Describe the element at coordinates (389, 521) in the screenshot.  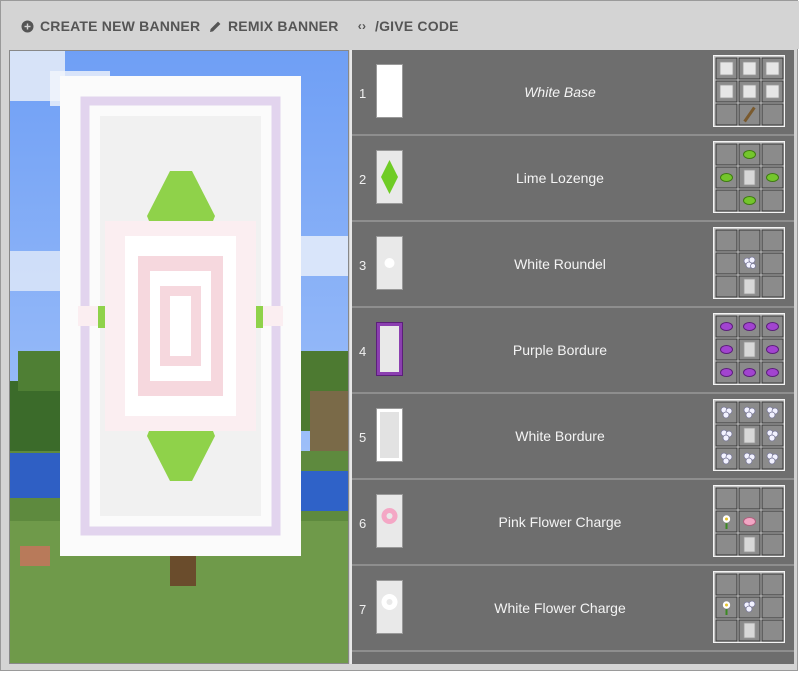
I see `pink-flower-charge-icon` at that location.